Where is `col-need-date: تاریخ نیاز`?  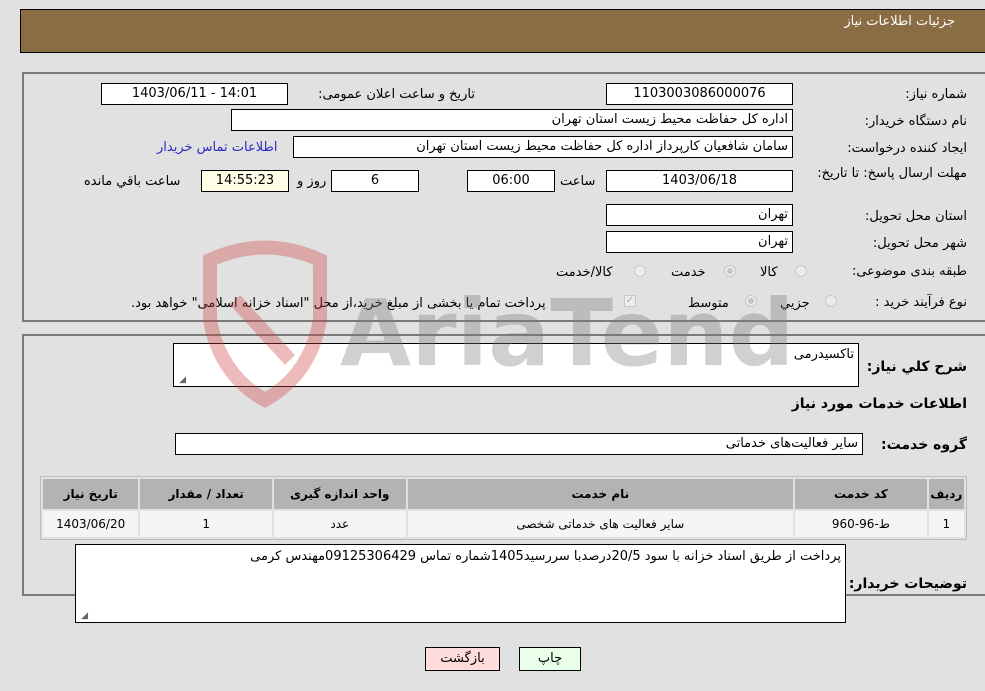
col-need-date: تاریخ نیاز is located at coordinates (91, 494).